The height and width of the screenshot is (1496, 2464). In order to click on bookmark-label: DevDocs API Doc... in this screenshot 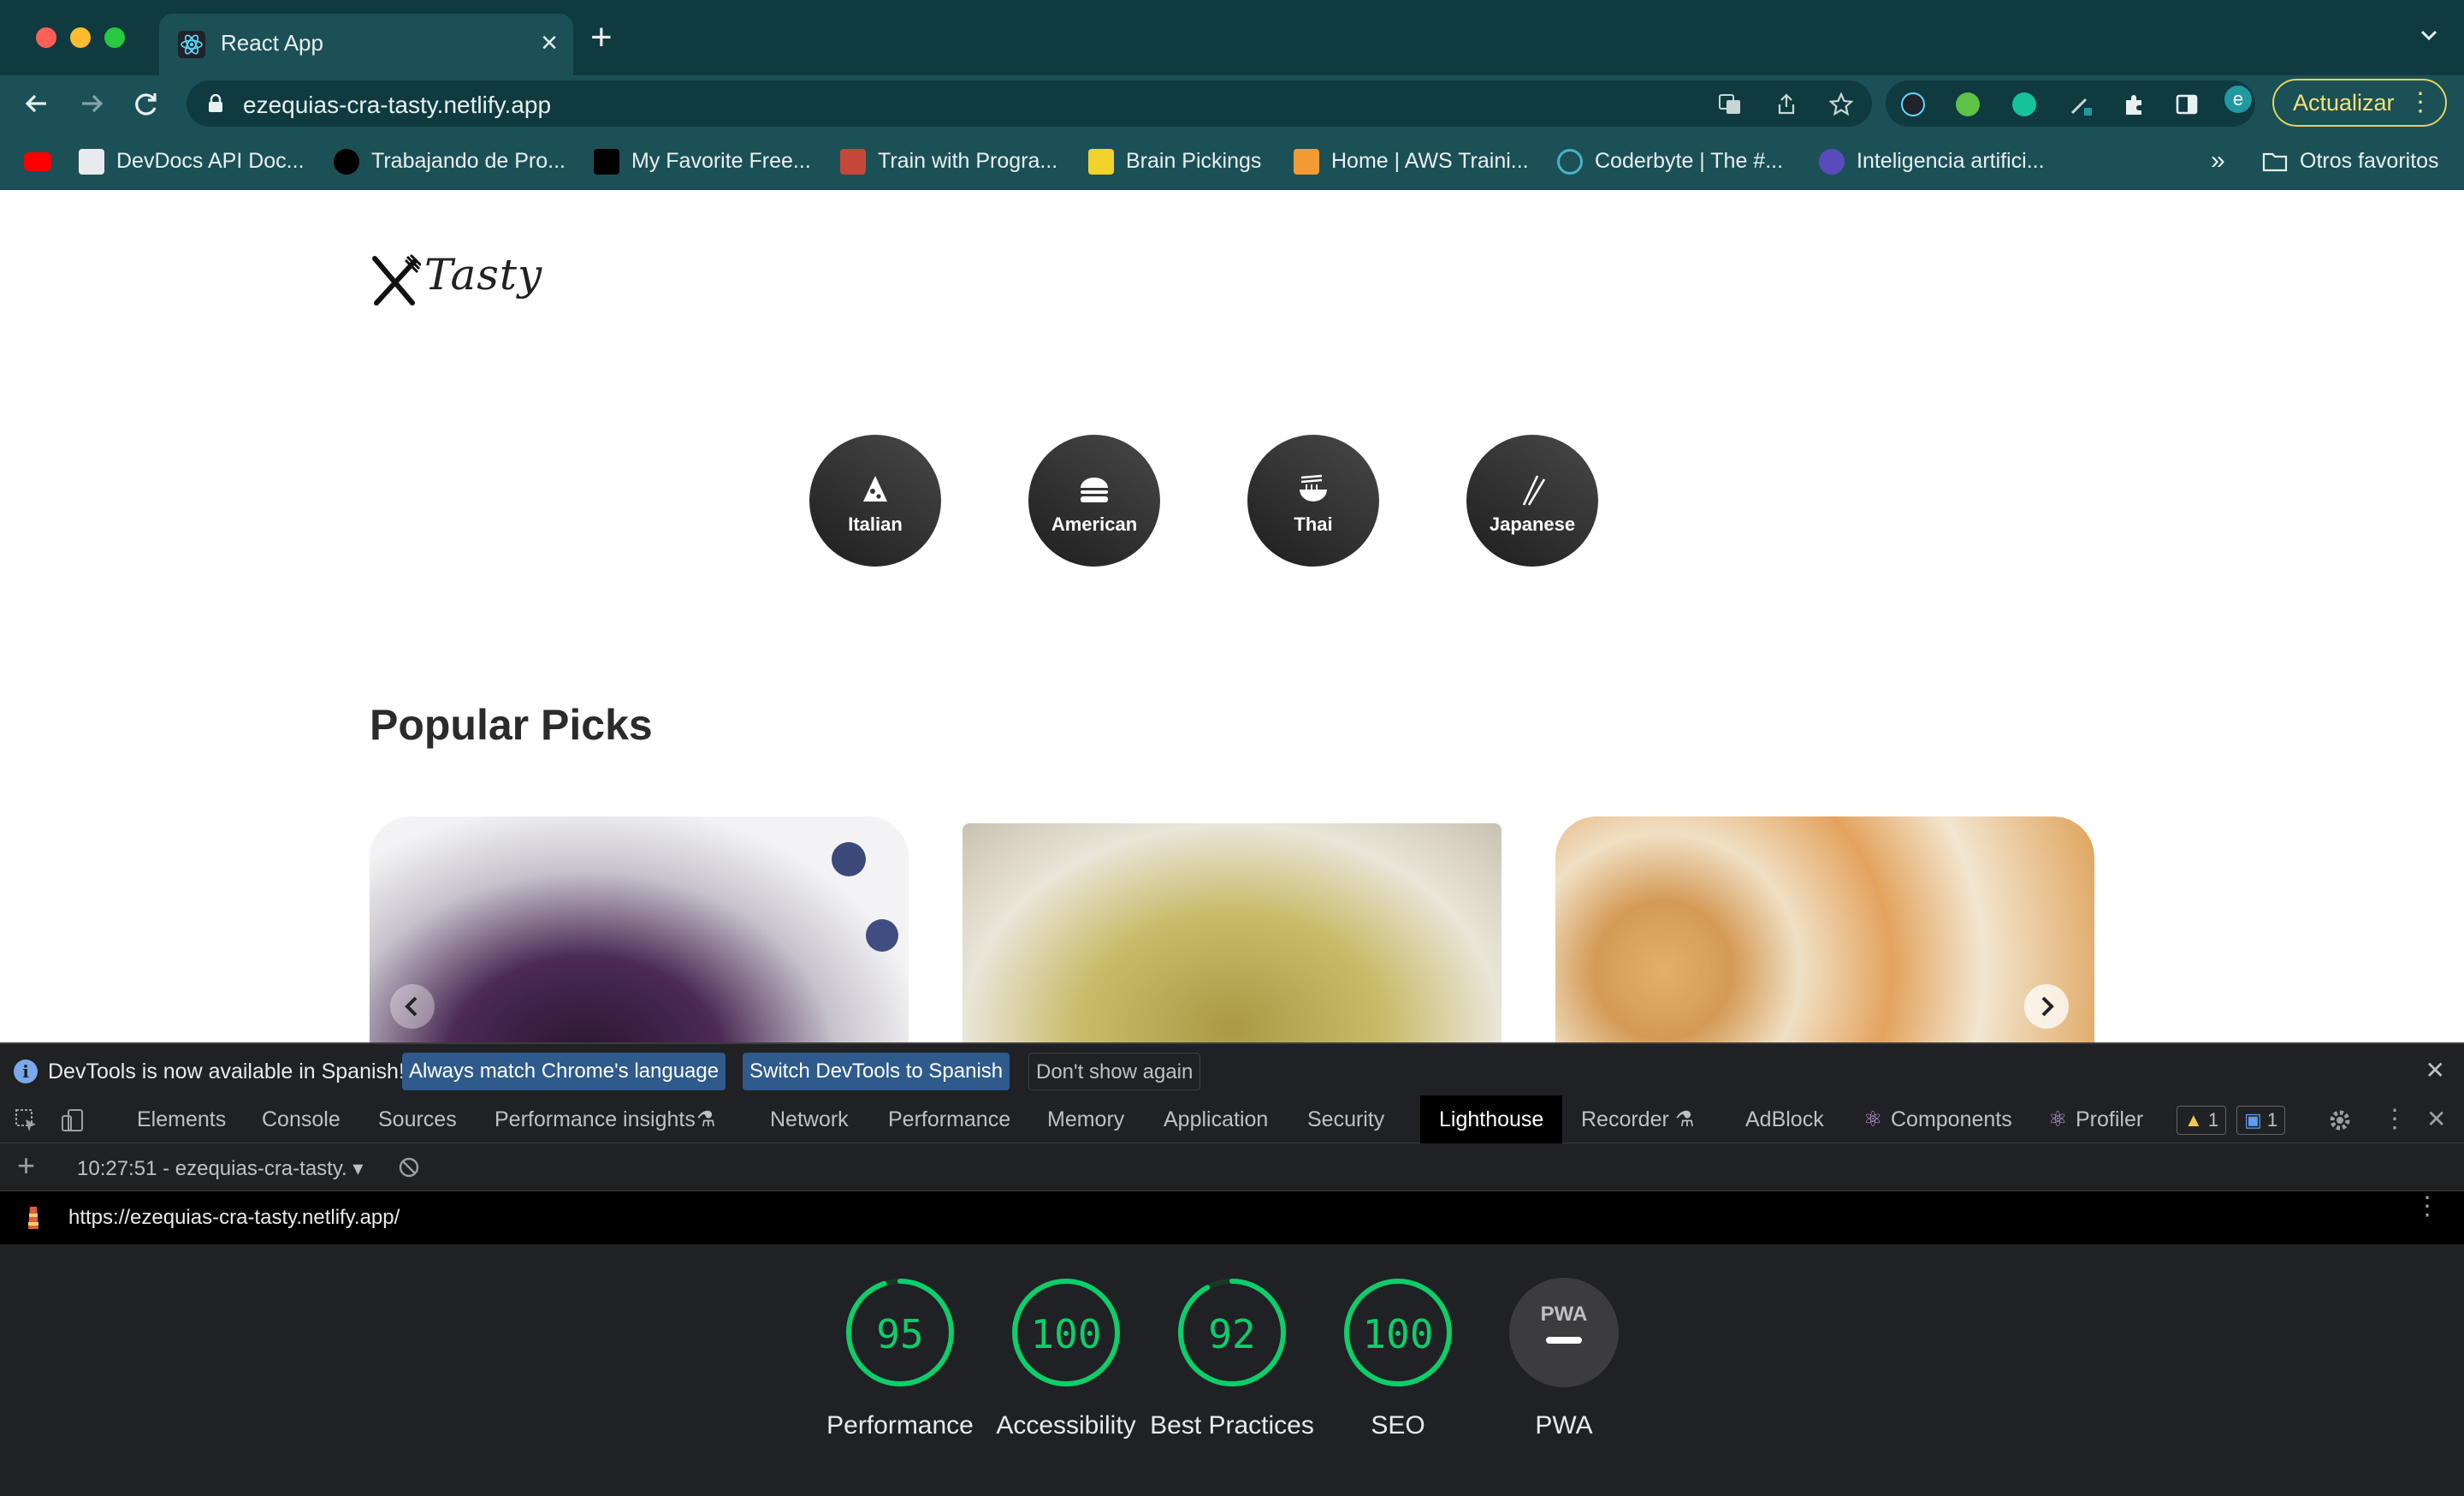, I will do `click(210, 161)`.